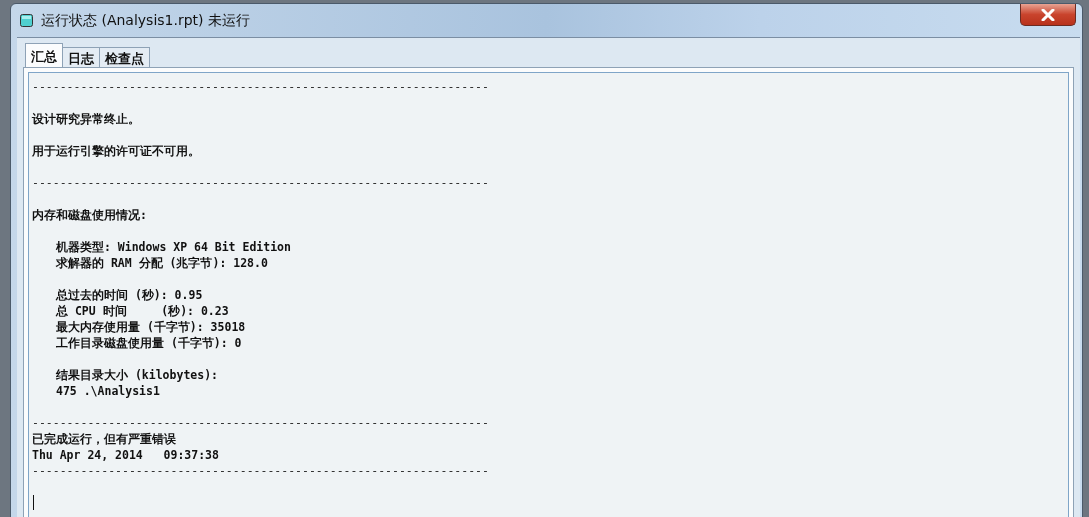  I want to click on report-line: Thu Apr 24, 2014 09:37:38, so click(125, 455).